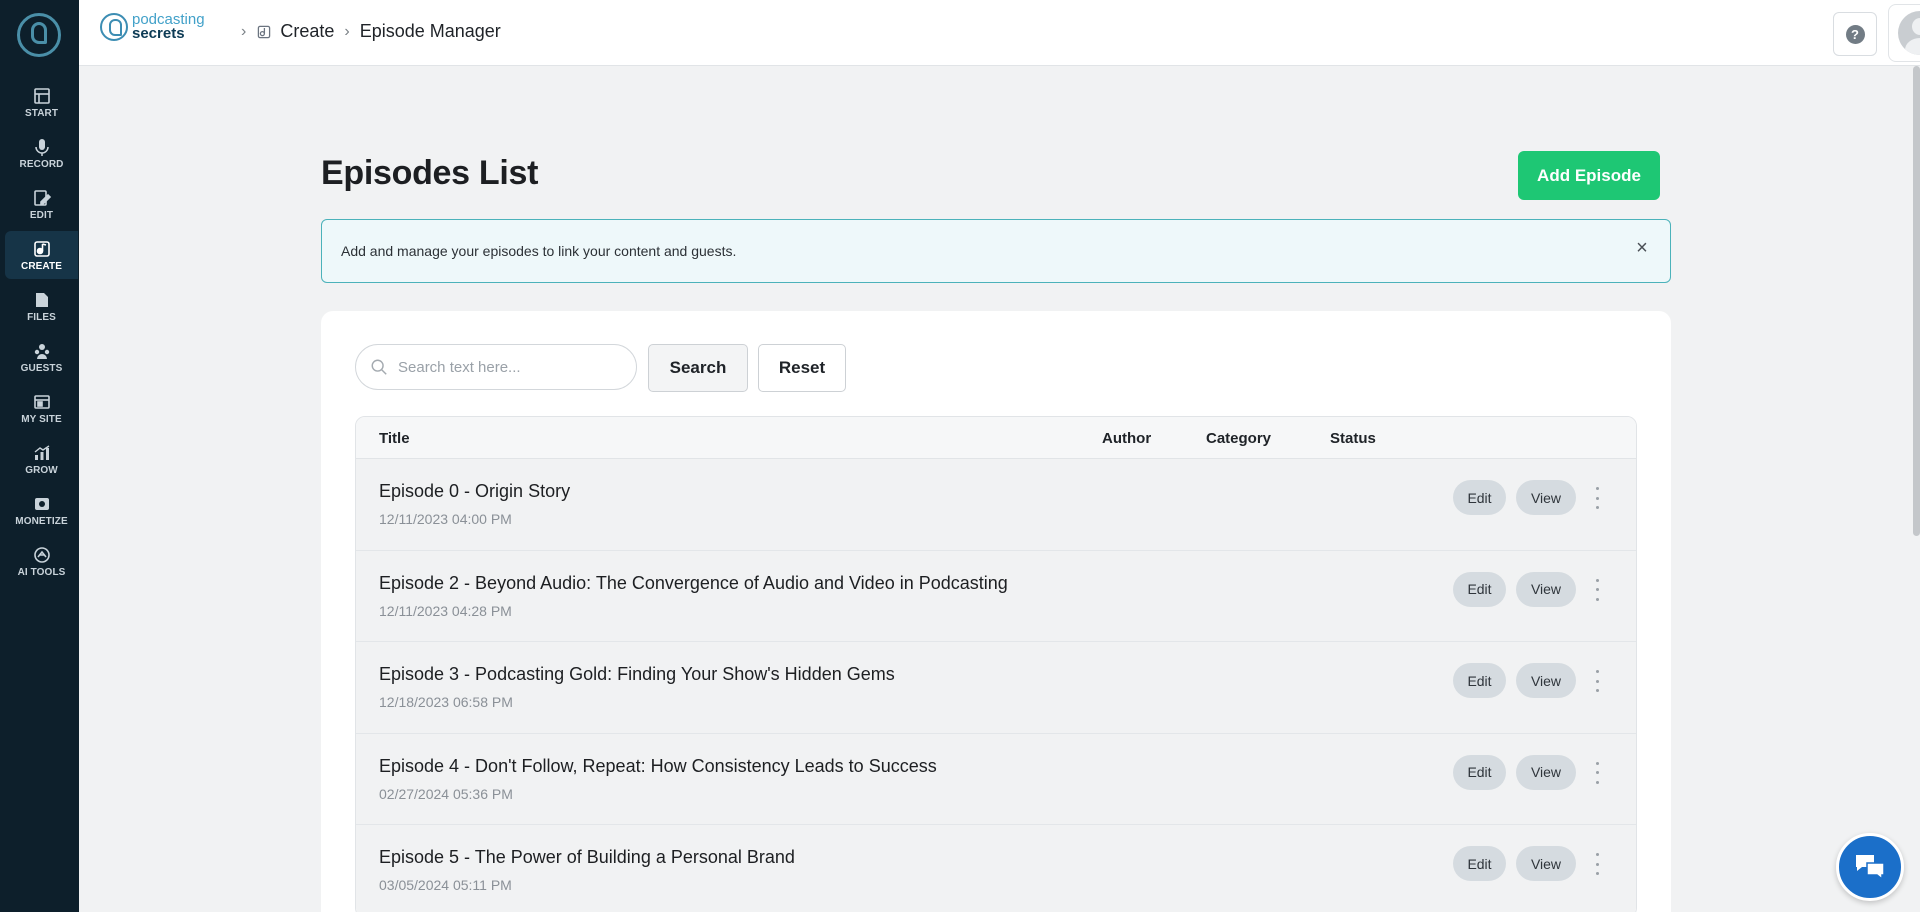 The image size is (1920, 912). What do you see at coordinates (158, 33) in the screenshot?
I see `brand-line-2: secrets` at bounding box center [158, 33].